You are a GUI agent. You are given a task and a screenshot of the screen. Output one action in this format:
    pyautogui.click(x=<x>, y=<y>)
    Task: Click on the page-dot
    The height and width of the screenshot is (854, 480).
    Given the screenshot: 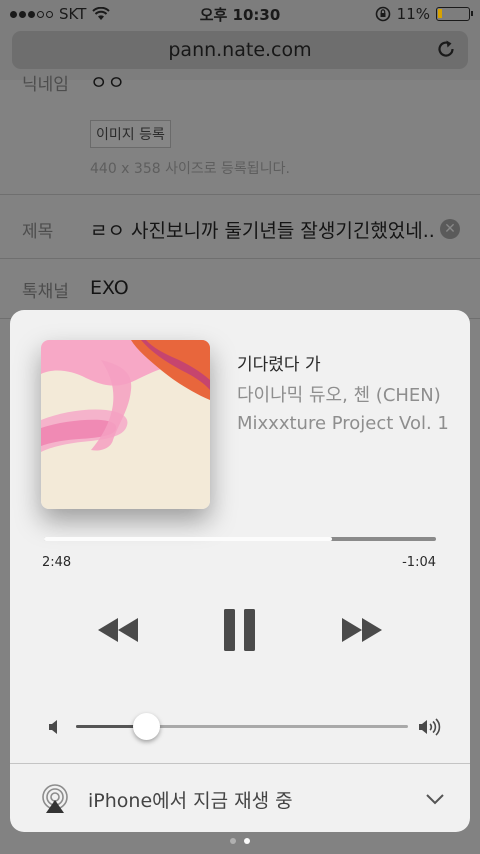 What is the action you would take?
    pyautogui.click(x=233, y=841)
    